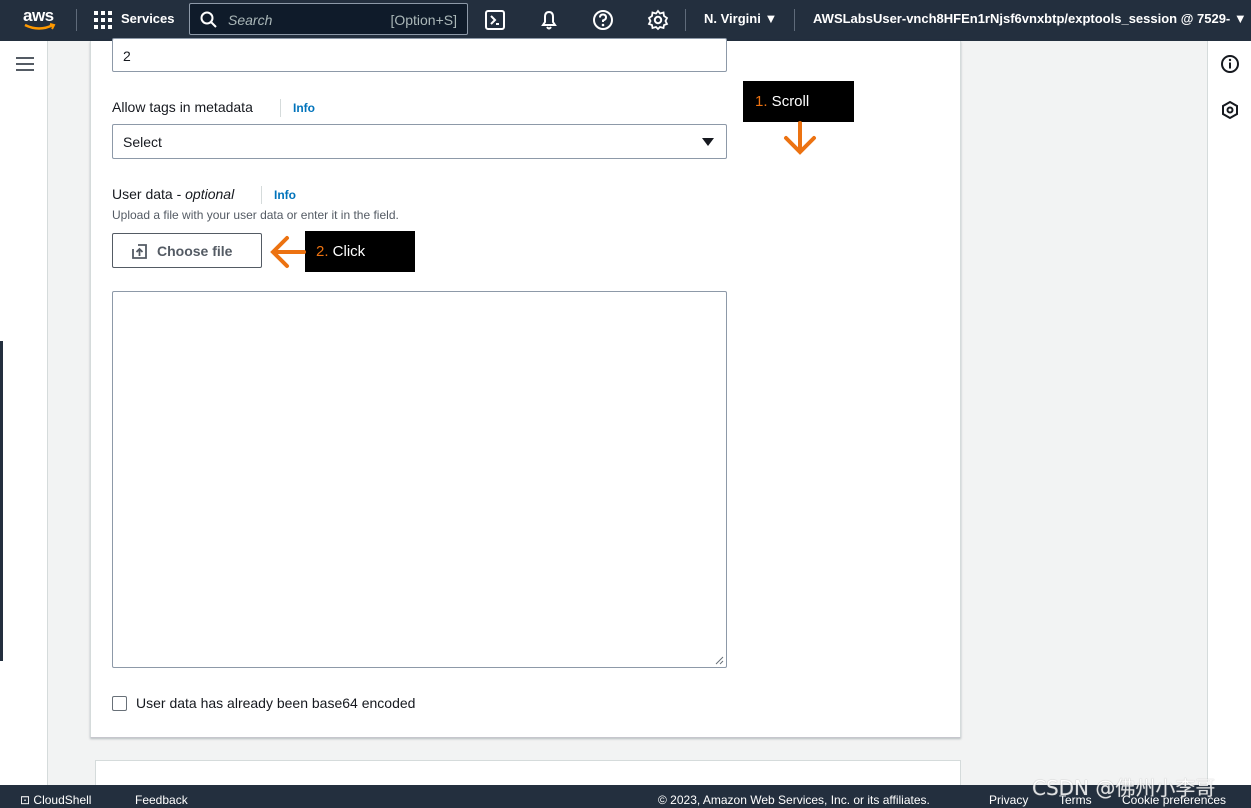  What do you see at coordinates (161, 800) in the screenshot?
I see `feedback-link: Feedback` at bounding box center [161, 800].